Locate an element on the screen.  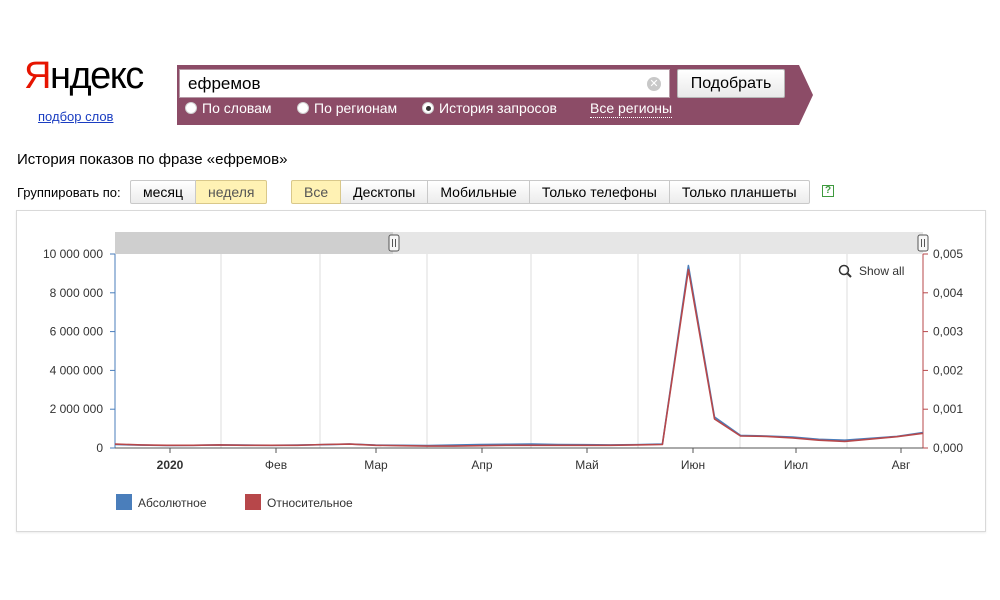
navigator-masked-range is located at coordinates (254, 243).